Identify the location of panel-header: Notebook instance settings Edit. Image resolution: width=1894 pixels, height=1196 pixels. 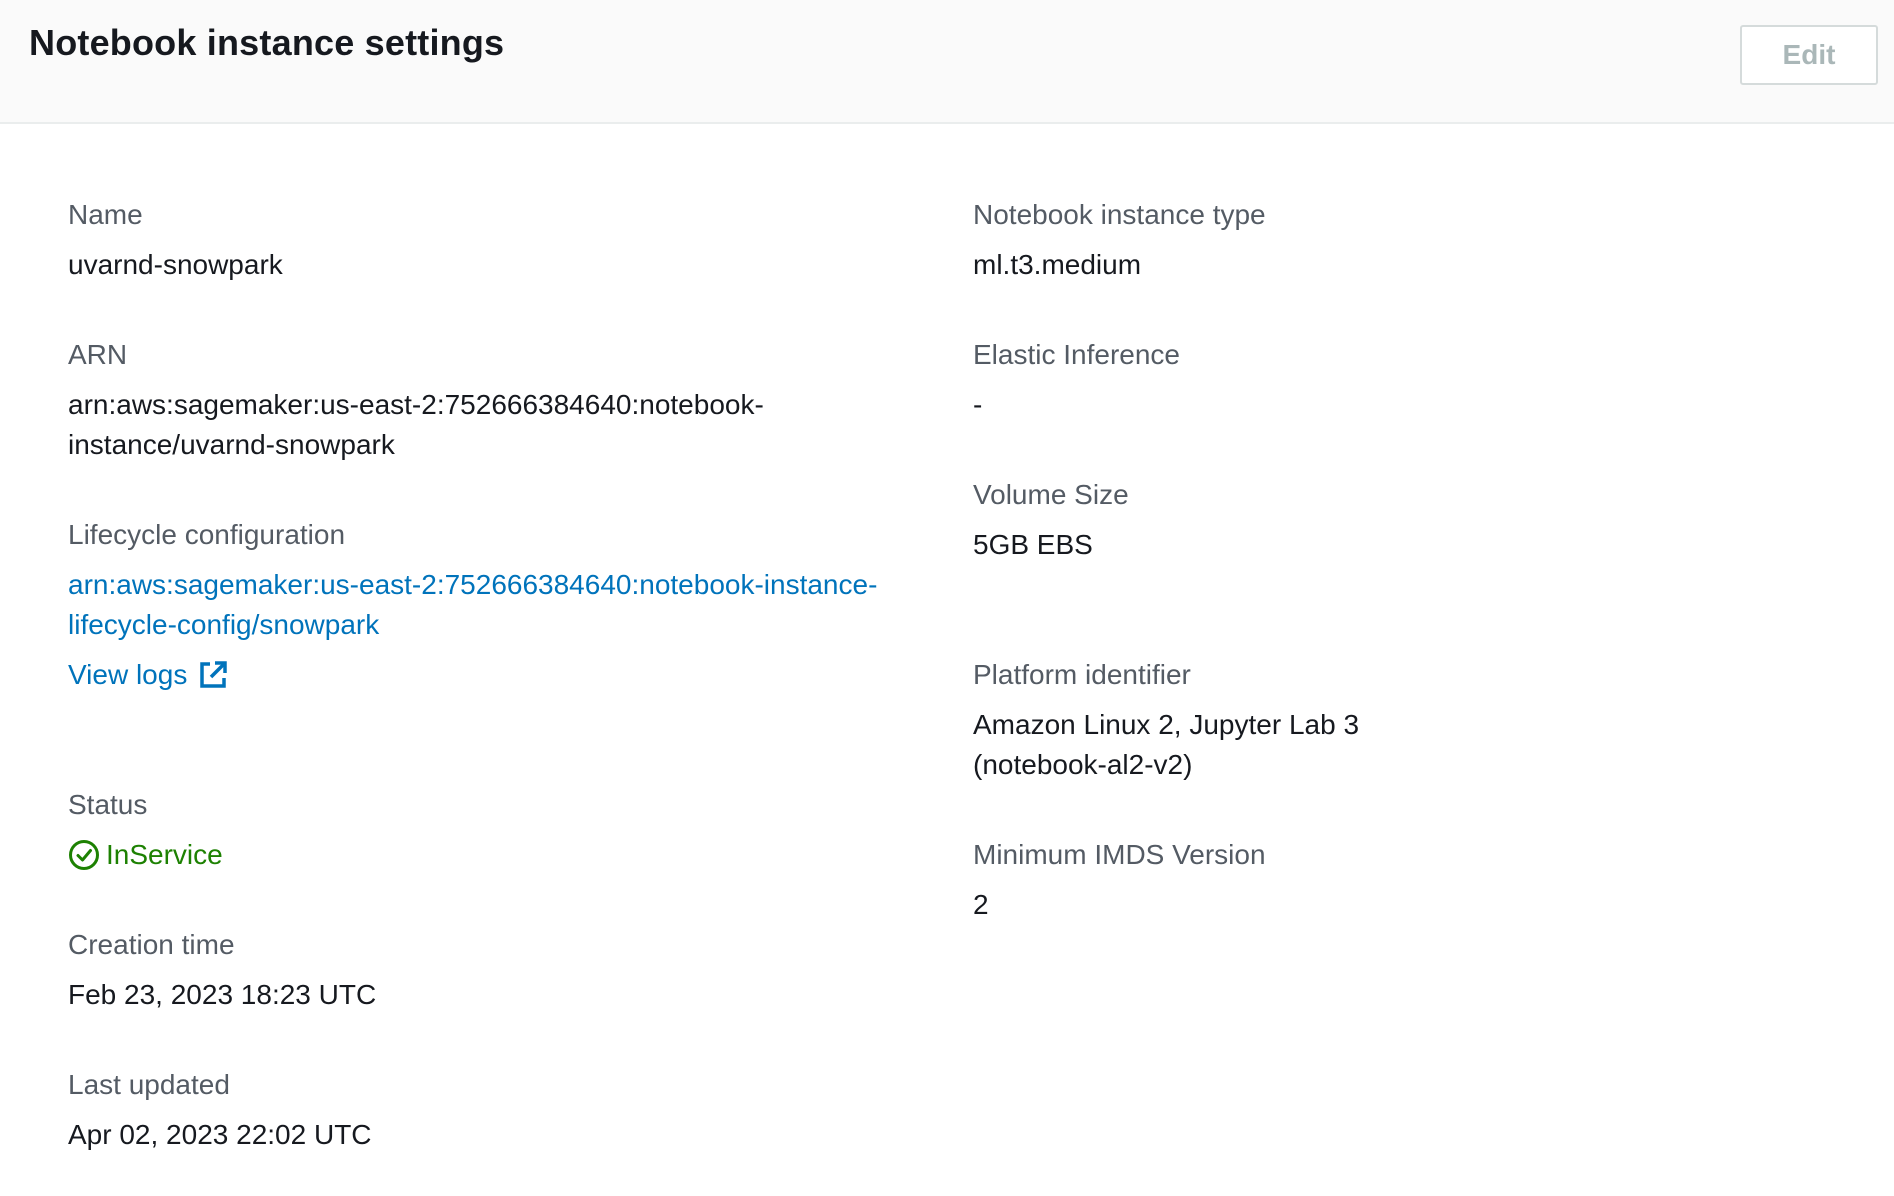
(947, 62).